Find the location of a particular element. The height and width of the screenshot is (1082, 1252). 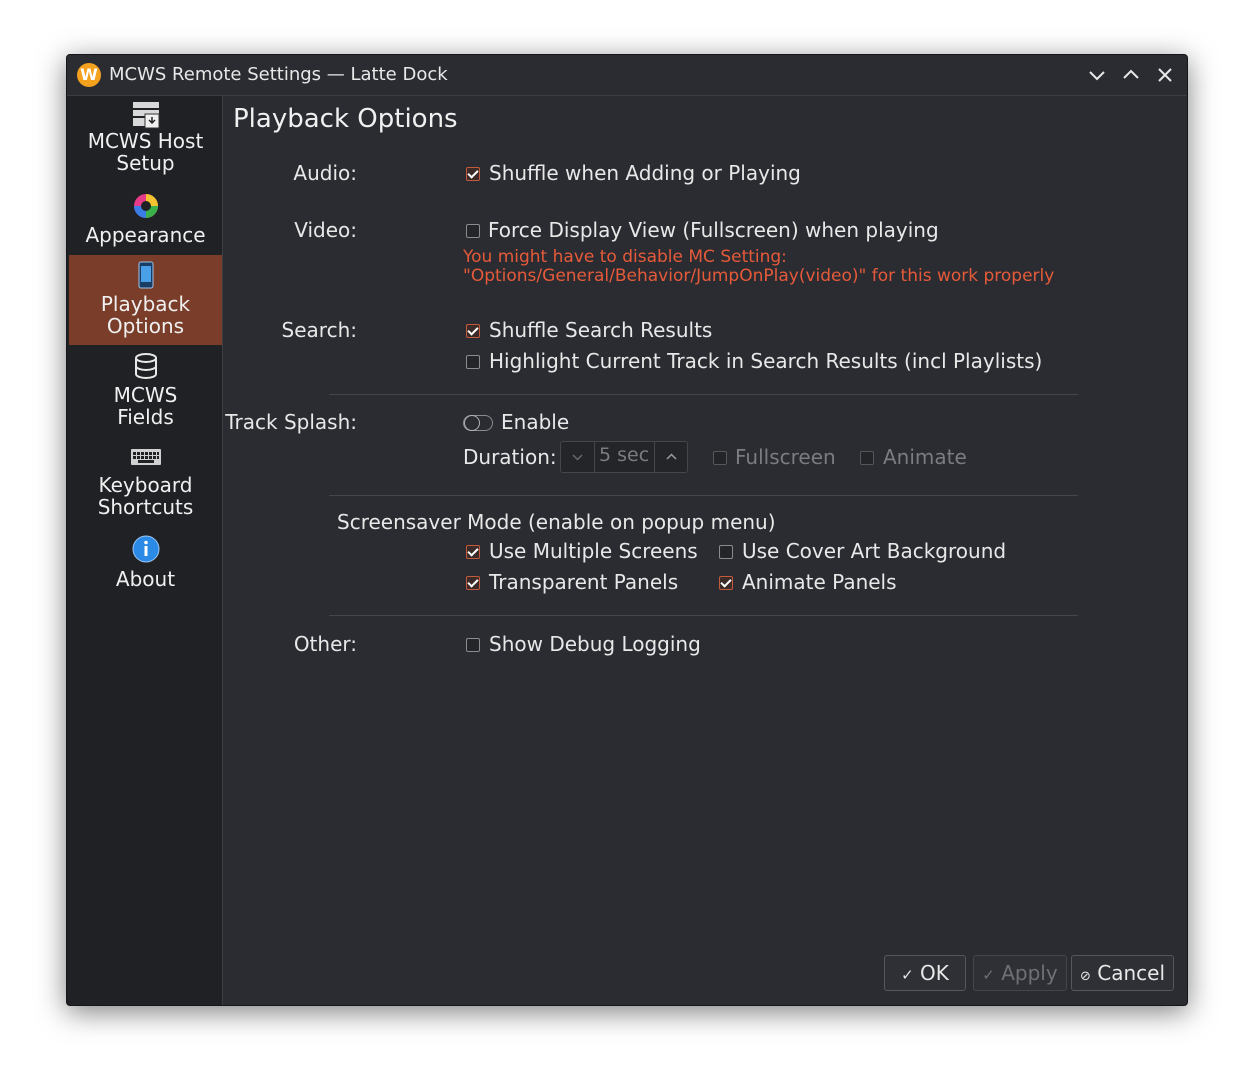

info-icon is located at coordinates (145, 549).